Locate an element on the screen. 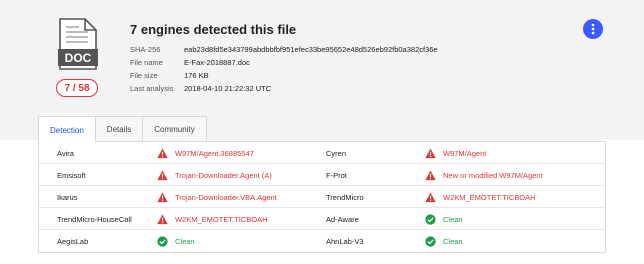 Image resolution: width=644 pixels, height=264 pixels. file-name-label: File name is located at coordinates (146, 62).